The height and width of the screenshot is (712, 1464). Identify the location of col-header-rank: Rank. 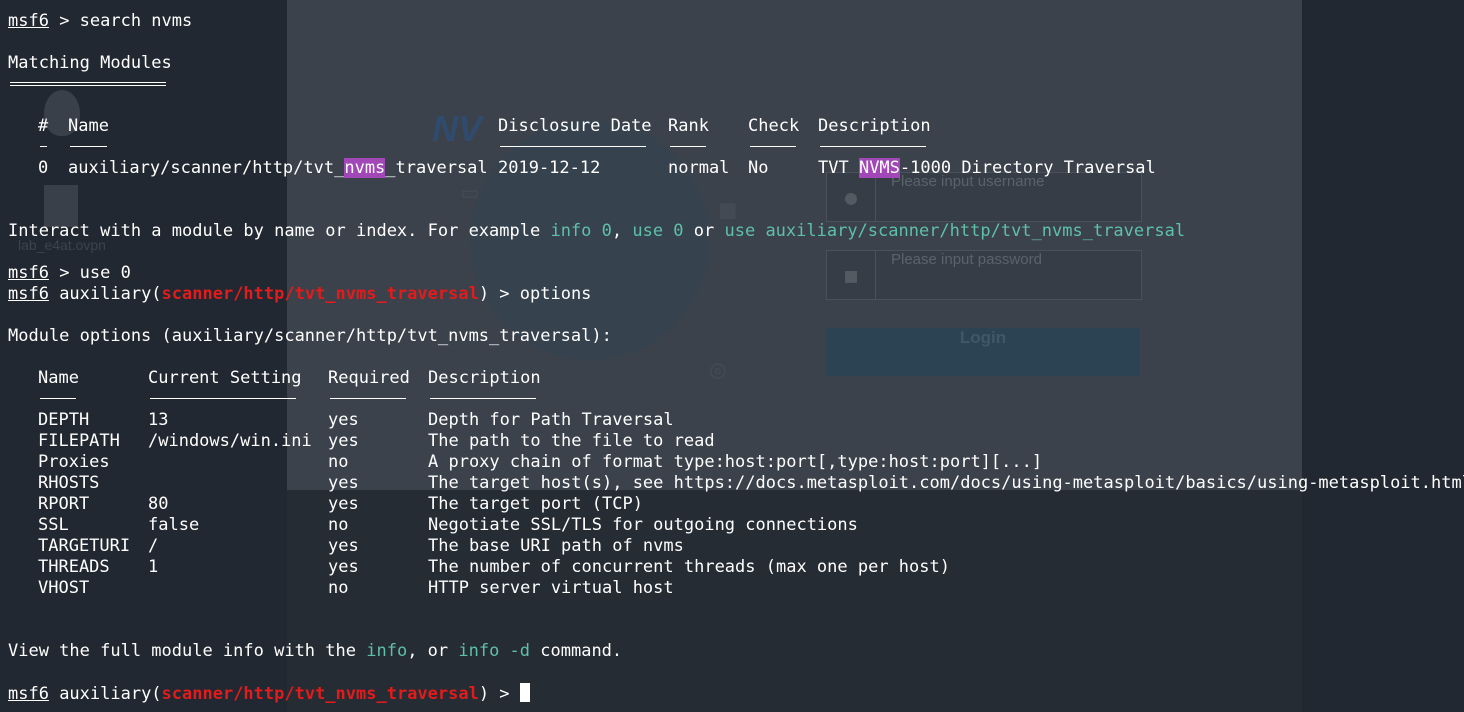
(688, 126).